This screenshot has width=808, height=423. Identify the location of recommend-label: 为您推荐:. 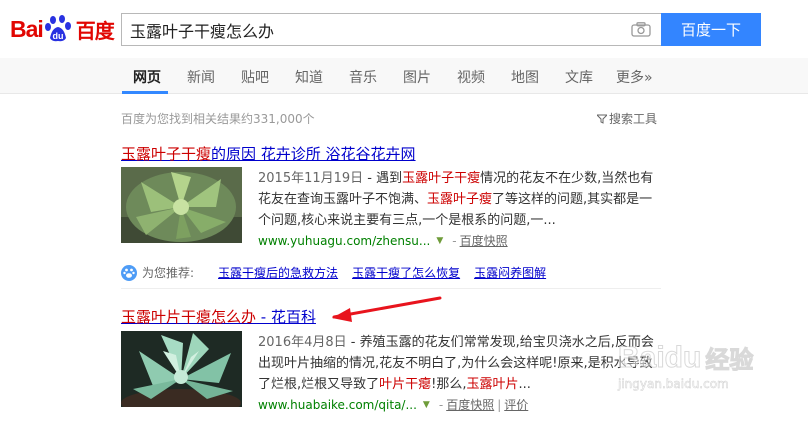
(168, 273).